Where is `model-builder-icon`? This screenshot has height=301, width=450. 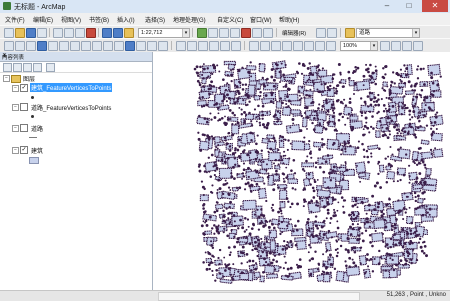
model-builder-icon is located at coordinates (268, 33).